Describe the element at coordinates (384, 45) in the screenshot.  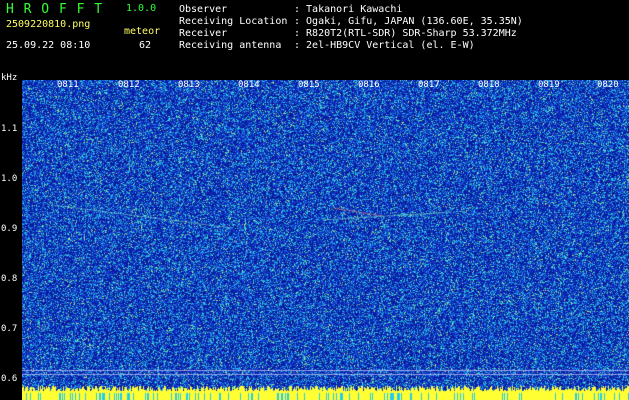
I see `antenna-value: : 2el-HB9CV Vertical (el. E-W)` at that location.